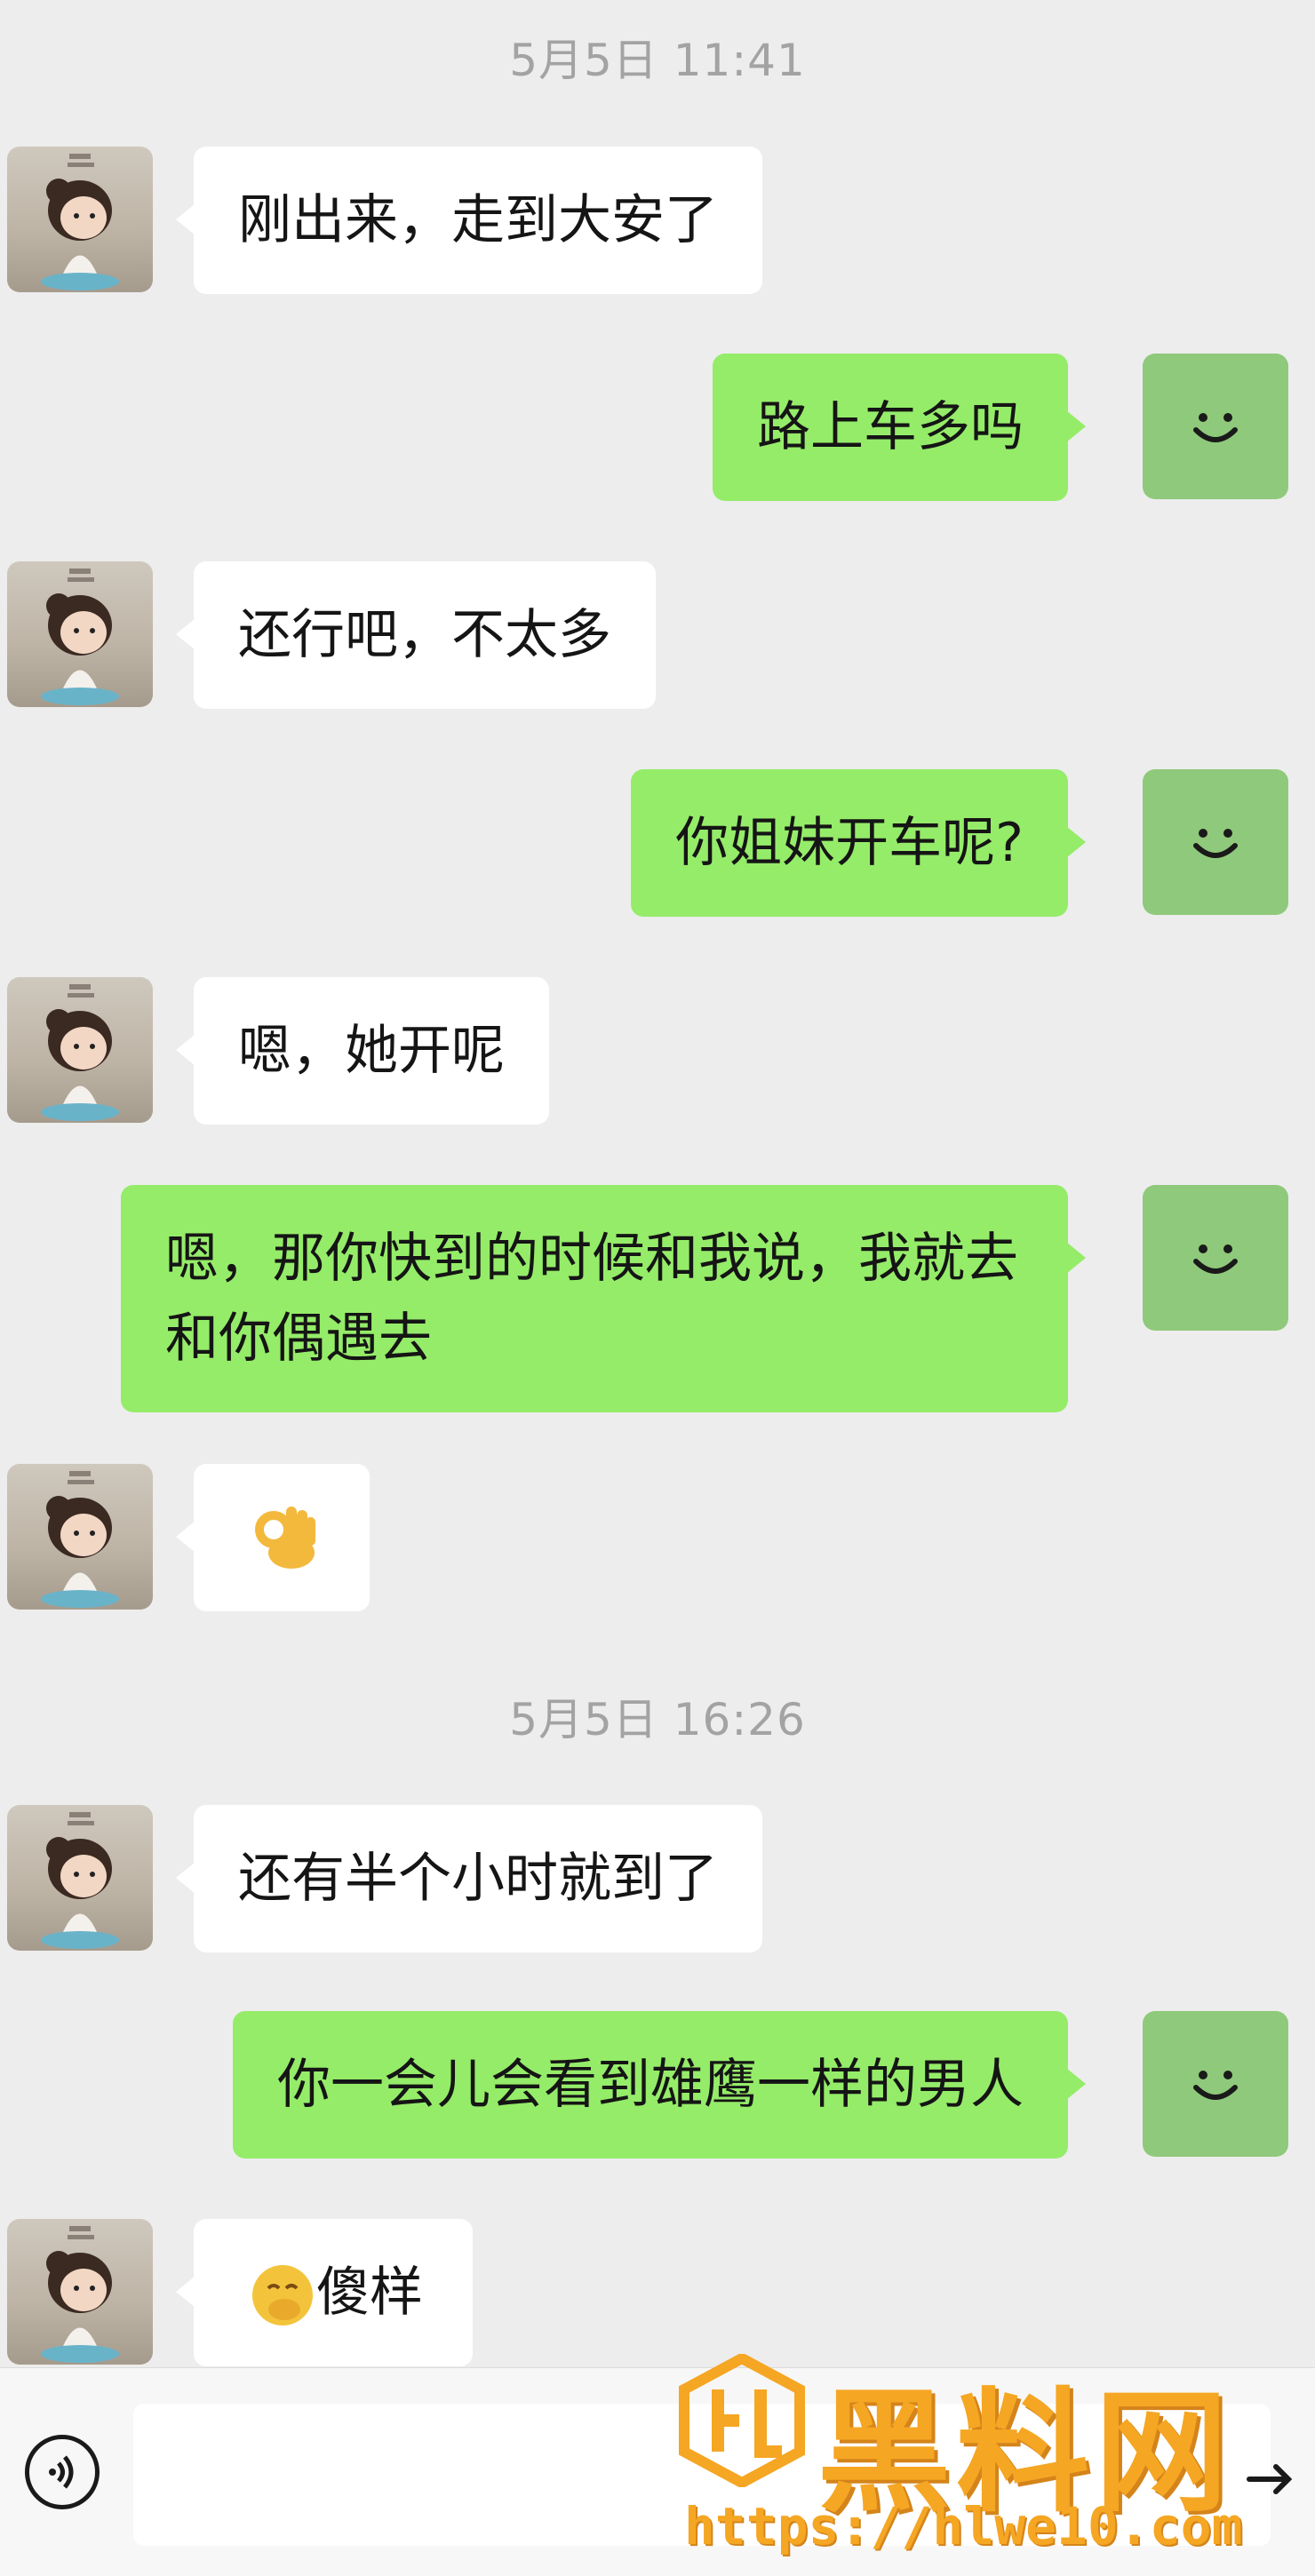 Image resolution: width=1315 pixels, height=2576 pixels. I want to click on voice-button, so click(63, 2472).